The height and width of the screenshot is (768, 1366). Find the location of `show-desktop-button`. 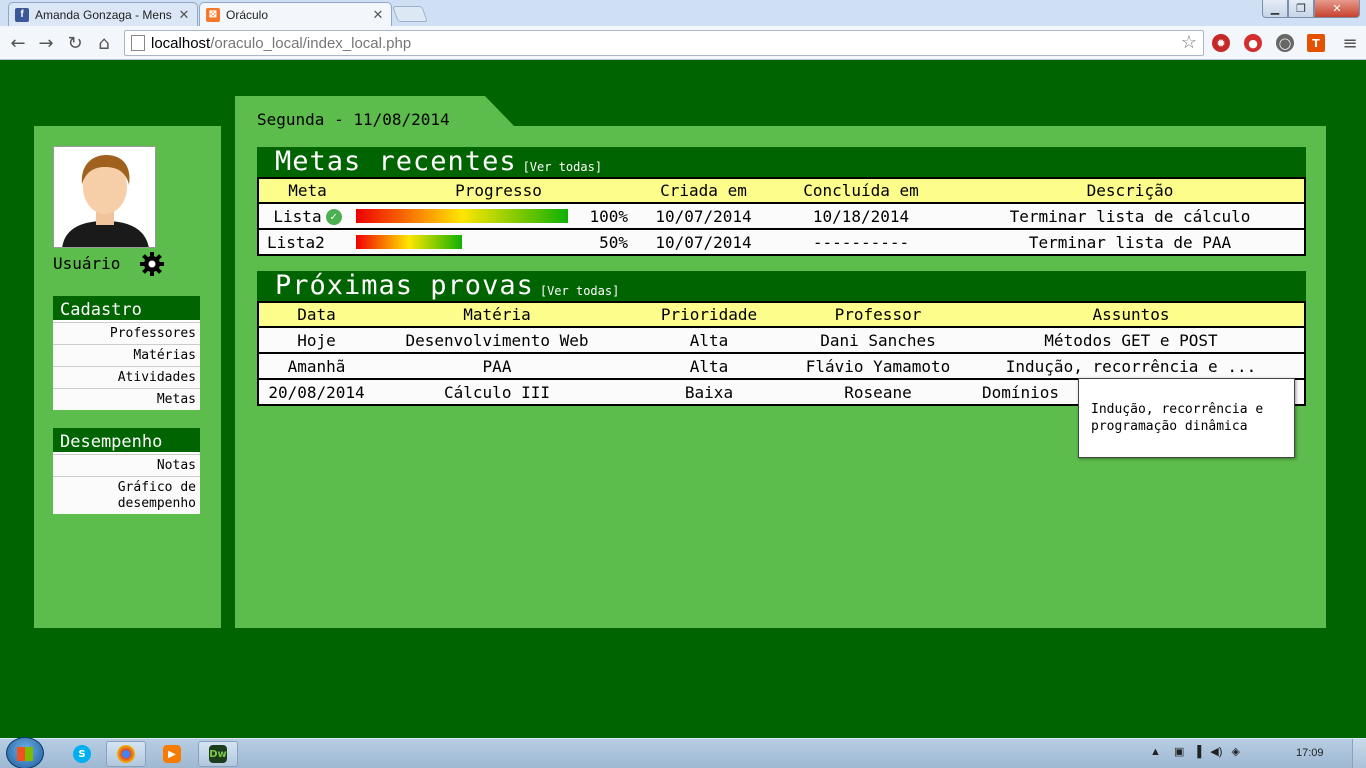

show-desktop-button is located at coordinates (1359, 753).